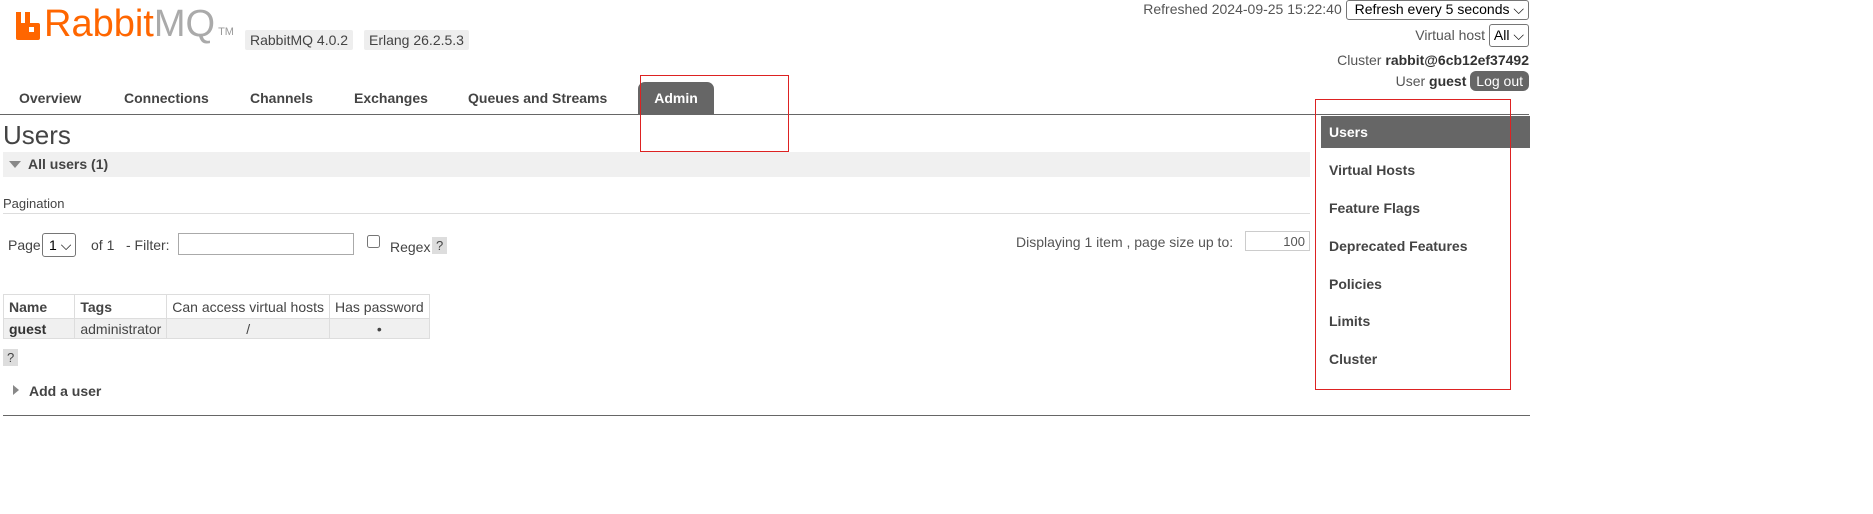 The height and width of the screenshot is (514, 1873). I want to click on rabbitmq-logo-icon, so click(28, 26).